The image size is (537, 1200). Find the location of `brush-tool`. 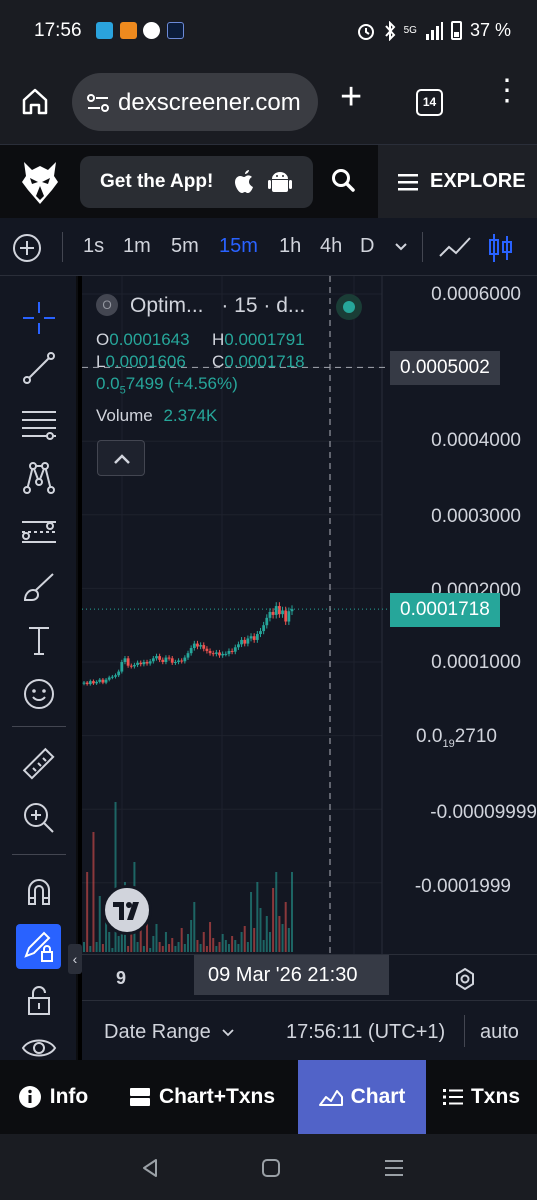

brush-tool is located at coordinates (39, 586).